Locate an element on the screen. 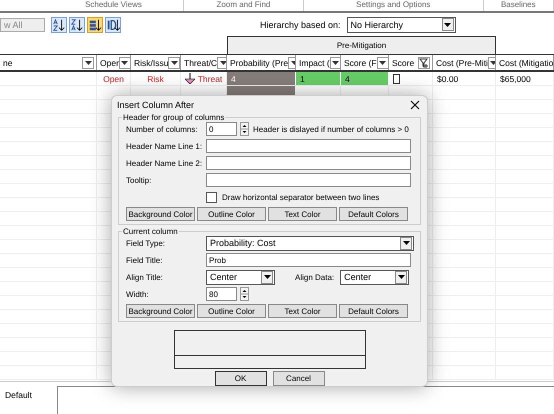 This screenshot has height=414, width=554. dialog-title: Insert Column After is located at coordinates (155, 105).